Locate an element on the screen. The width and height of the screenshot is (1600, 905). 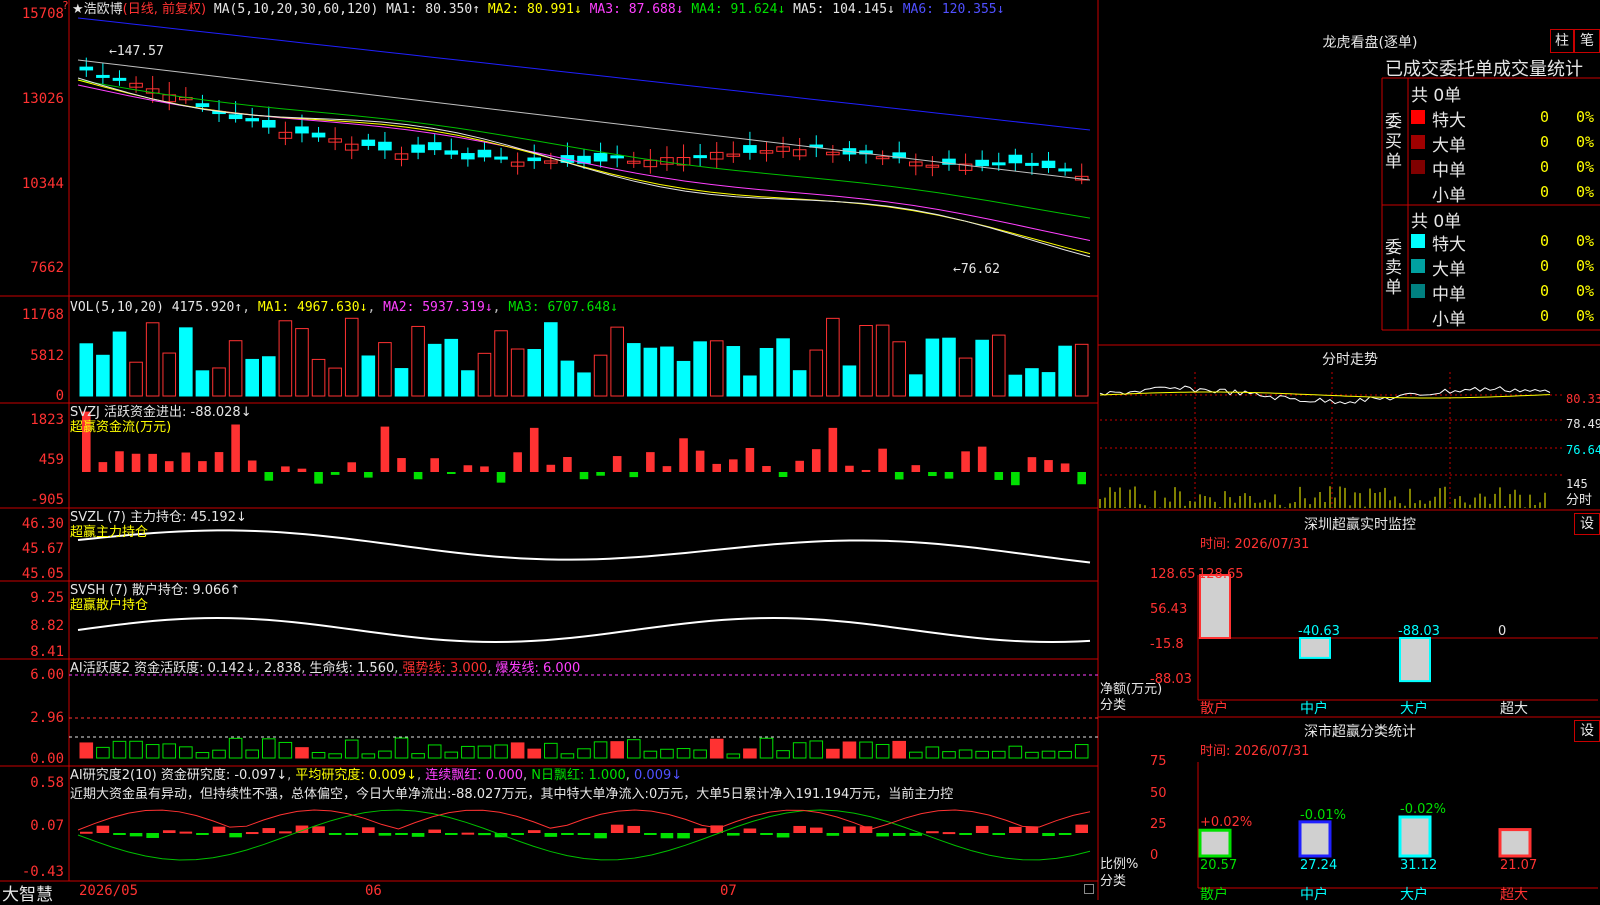
sz-class-cat-2: 大户 is located at coordinates (1414, 895).